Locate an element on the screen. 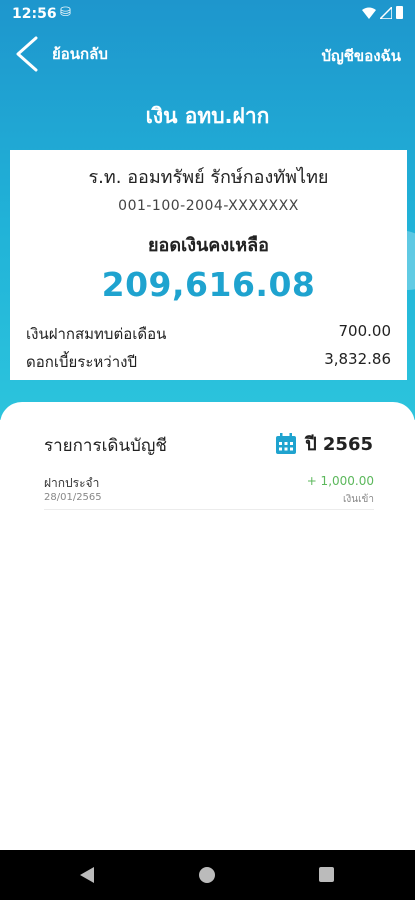  nav-recents-icon is located at coordinates (326, 874).